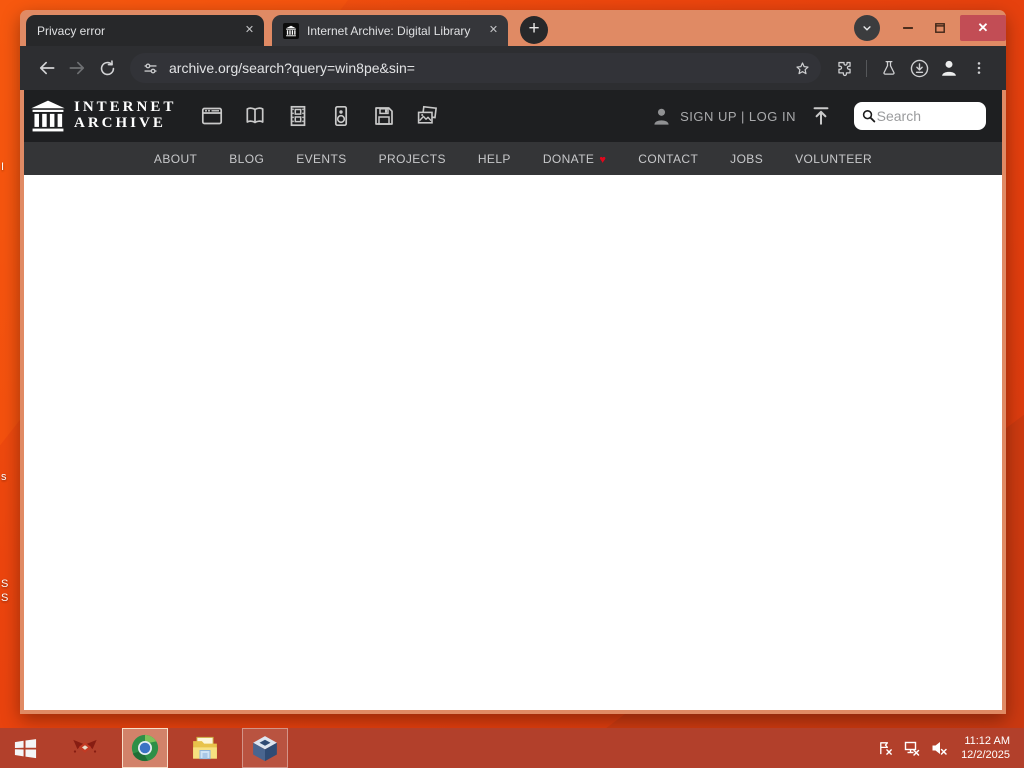 The width and height of the screenshot is (1024, 768). Describe the element at coordinates (802, 68) in the screenshot. I see `bookmark-star-icon` at that location.